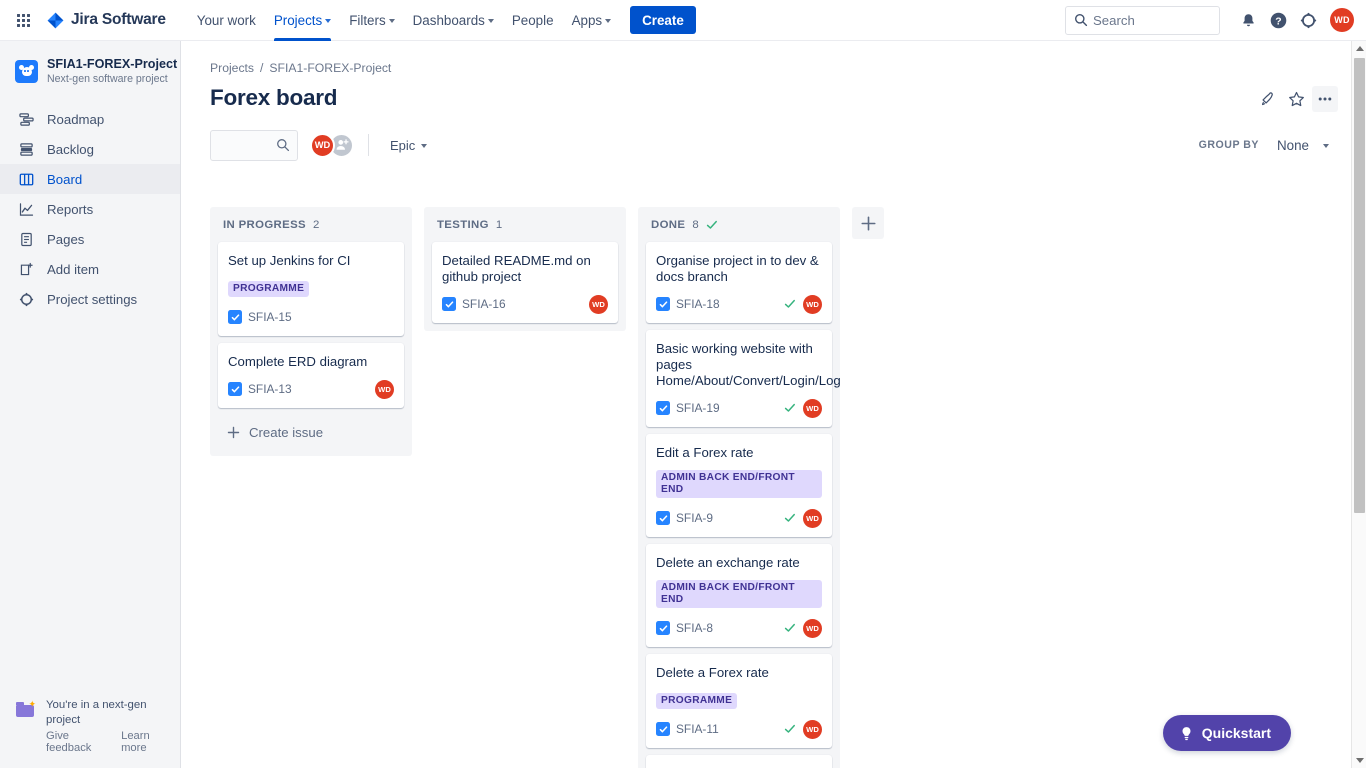 The width and height of the screenshot is (1366, 768). What do you see at coordinates (739, 229) in the screenshot?
I see `column-header: DONE 8` at bounding box center [739, 229].